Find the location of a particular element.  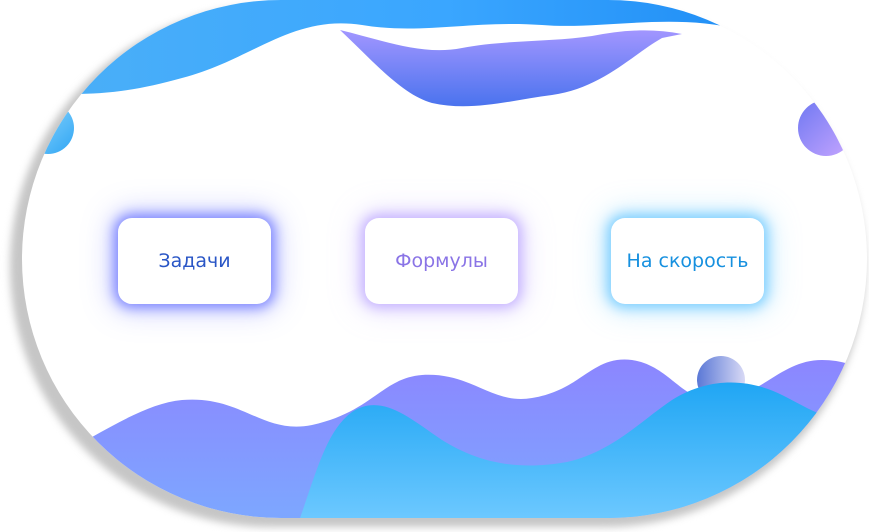

speed-button: На скорость is located at coordinates (687, 261).